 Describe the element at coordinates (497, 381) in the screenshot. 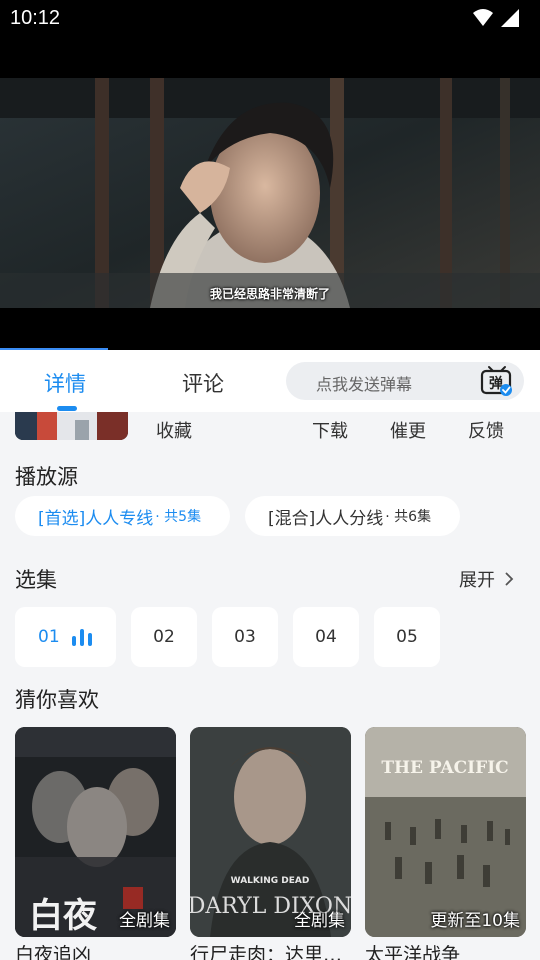

I see `danmu-toggle-icon: 弹` at that location.